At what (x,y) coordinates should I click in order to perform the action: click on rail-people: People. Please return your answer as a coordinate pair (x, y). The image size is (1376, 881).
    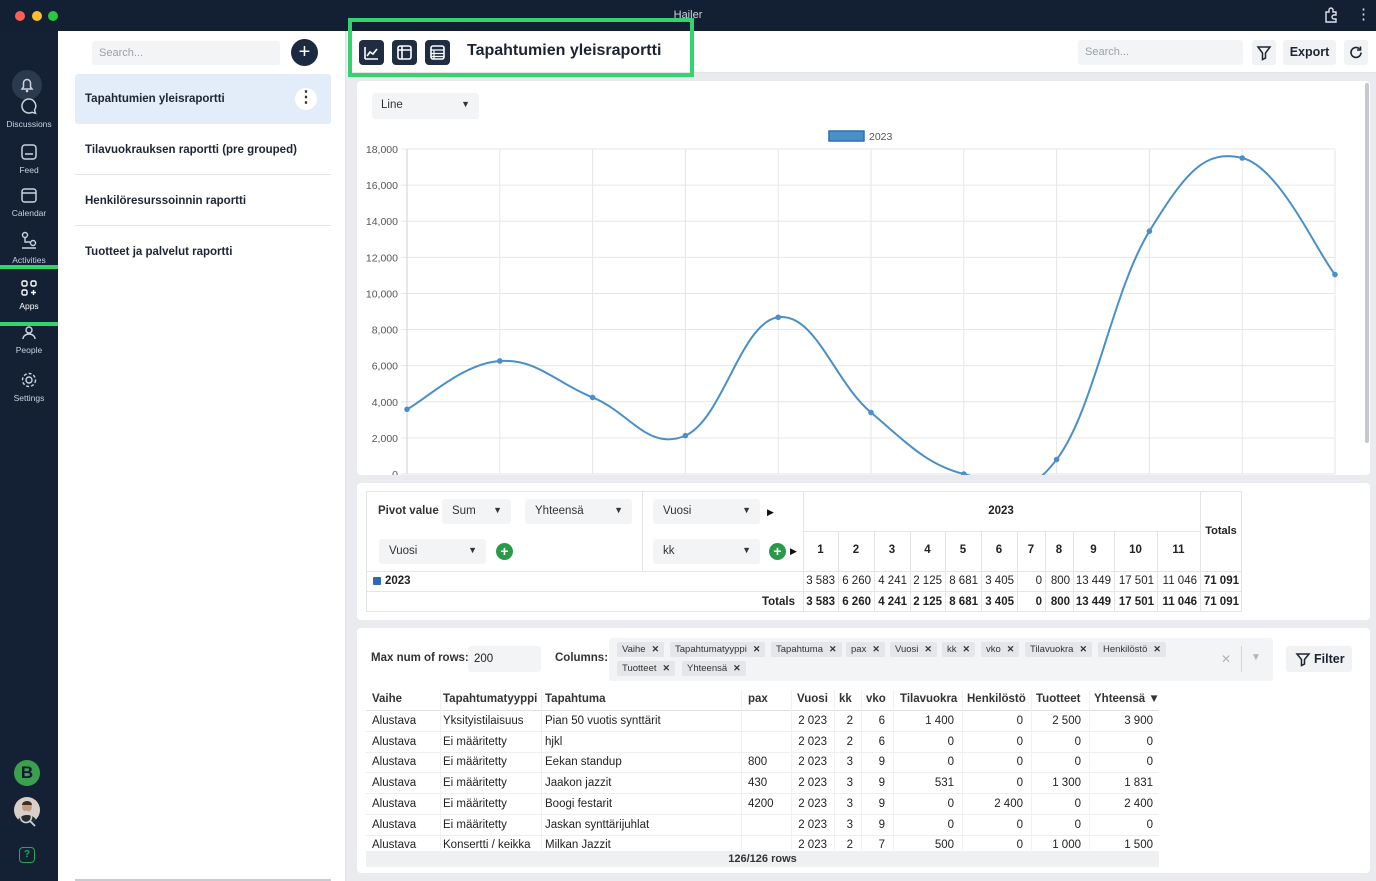
    Looking at the image, I should click on (29, 339).